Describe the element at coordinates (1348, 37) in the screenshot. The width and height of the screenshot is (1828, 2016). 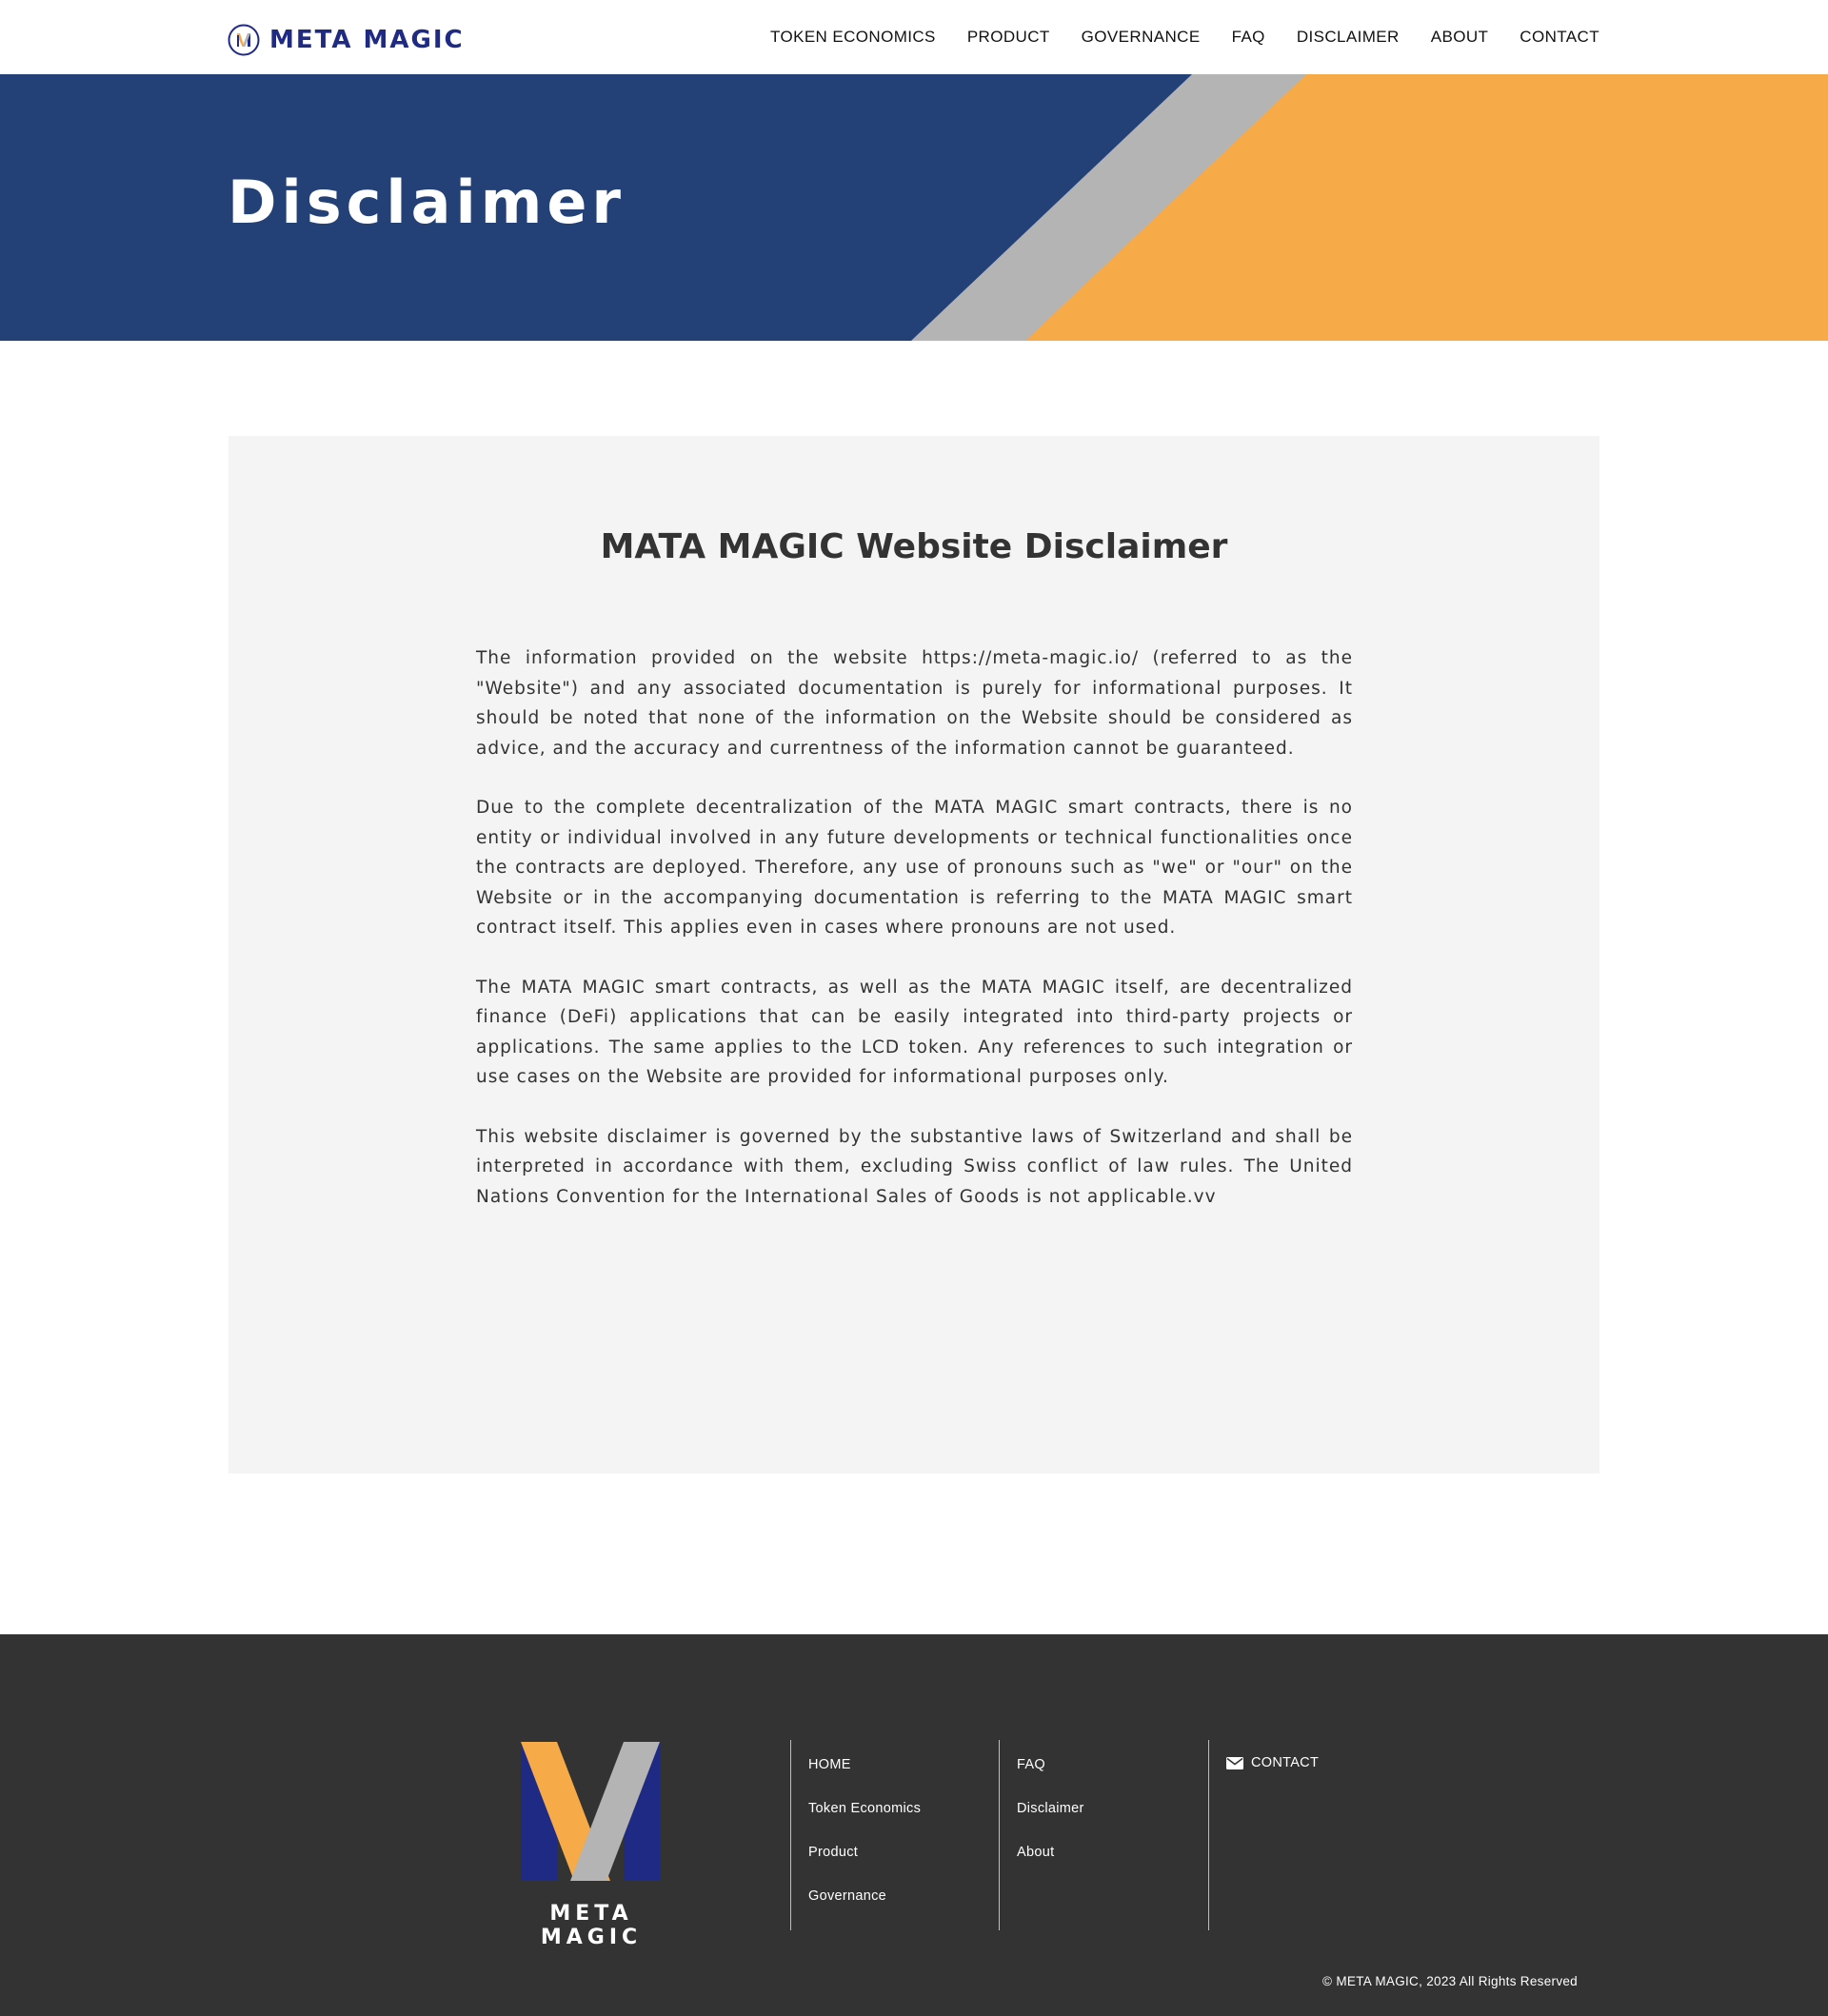
I see `nav-item-disclaimer: DISCLAIMER` at that location.